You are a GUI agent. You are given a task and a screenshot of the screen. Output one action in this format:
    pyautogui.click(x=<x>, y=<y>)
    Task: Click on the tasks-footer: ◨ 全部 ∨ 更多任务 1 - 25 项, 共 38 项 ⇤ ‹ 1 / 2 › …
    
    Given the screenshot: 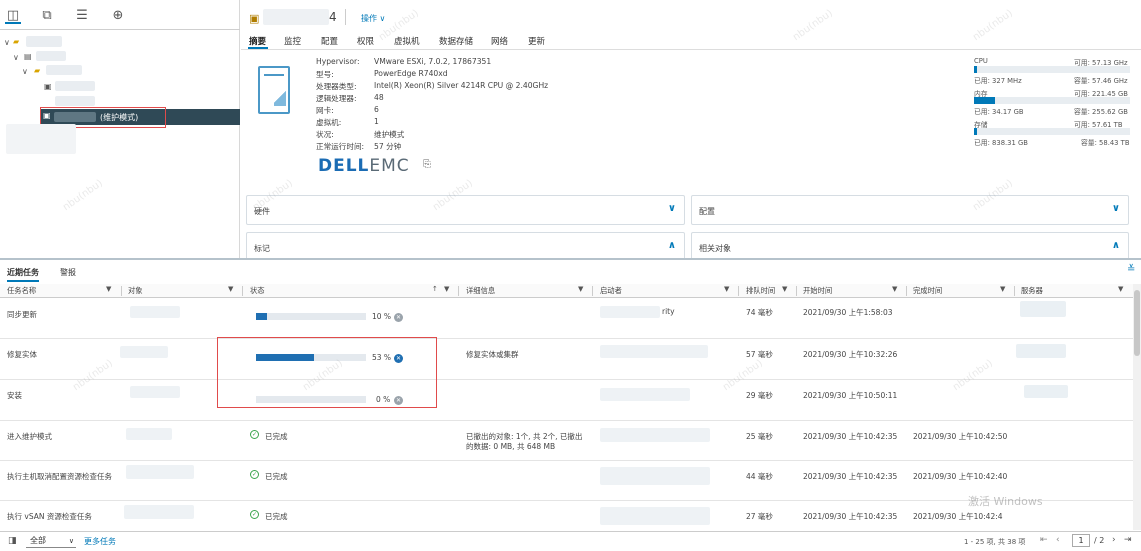 What is the action you would take?
    pyautogui.click(x=570, y=541)
    